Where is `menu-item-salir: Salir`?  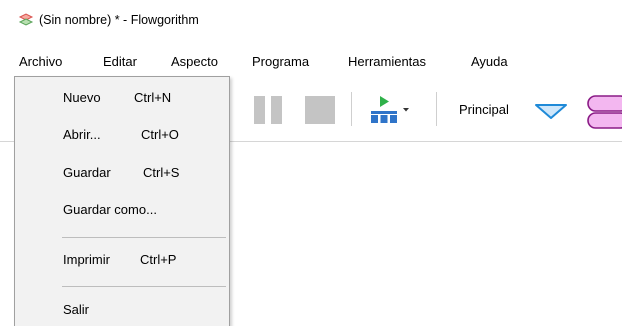 menu-item-salir: Salir is located at coordinates (122, 310).